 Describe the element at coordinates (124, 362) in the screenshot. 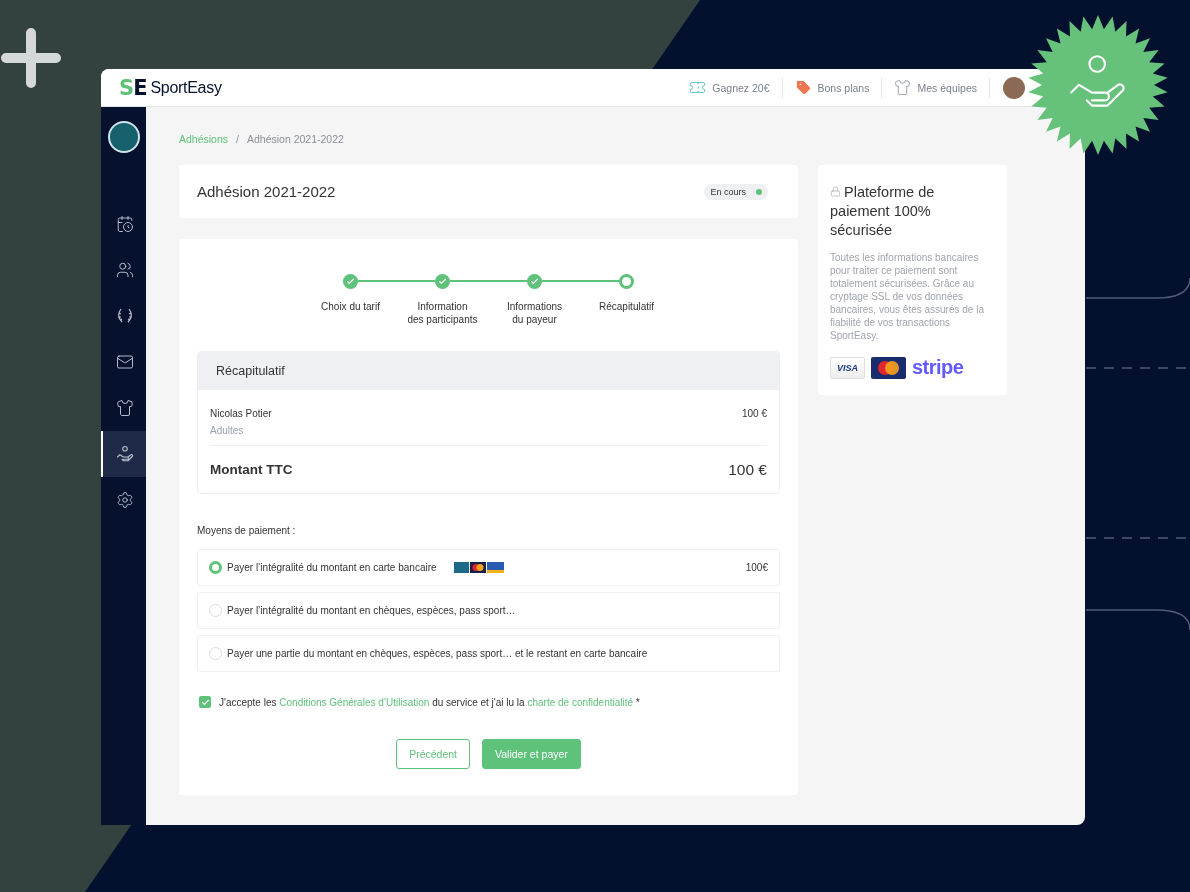

I see `mail-icon` at that location.